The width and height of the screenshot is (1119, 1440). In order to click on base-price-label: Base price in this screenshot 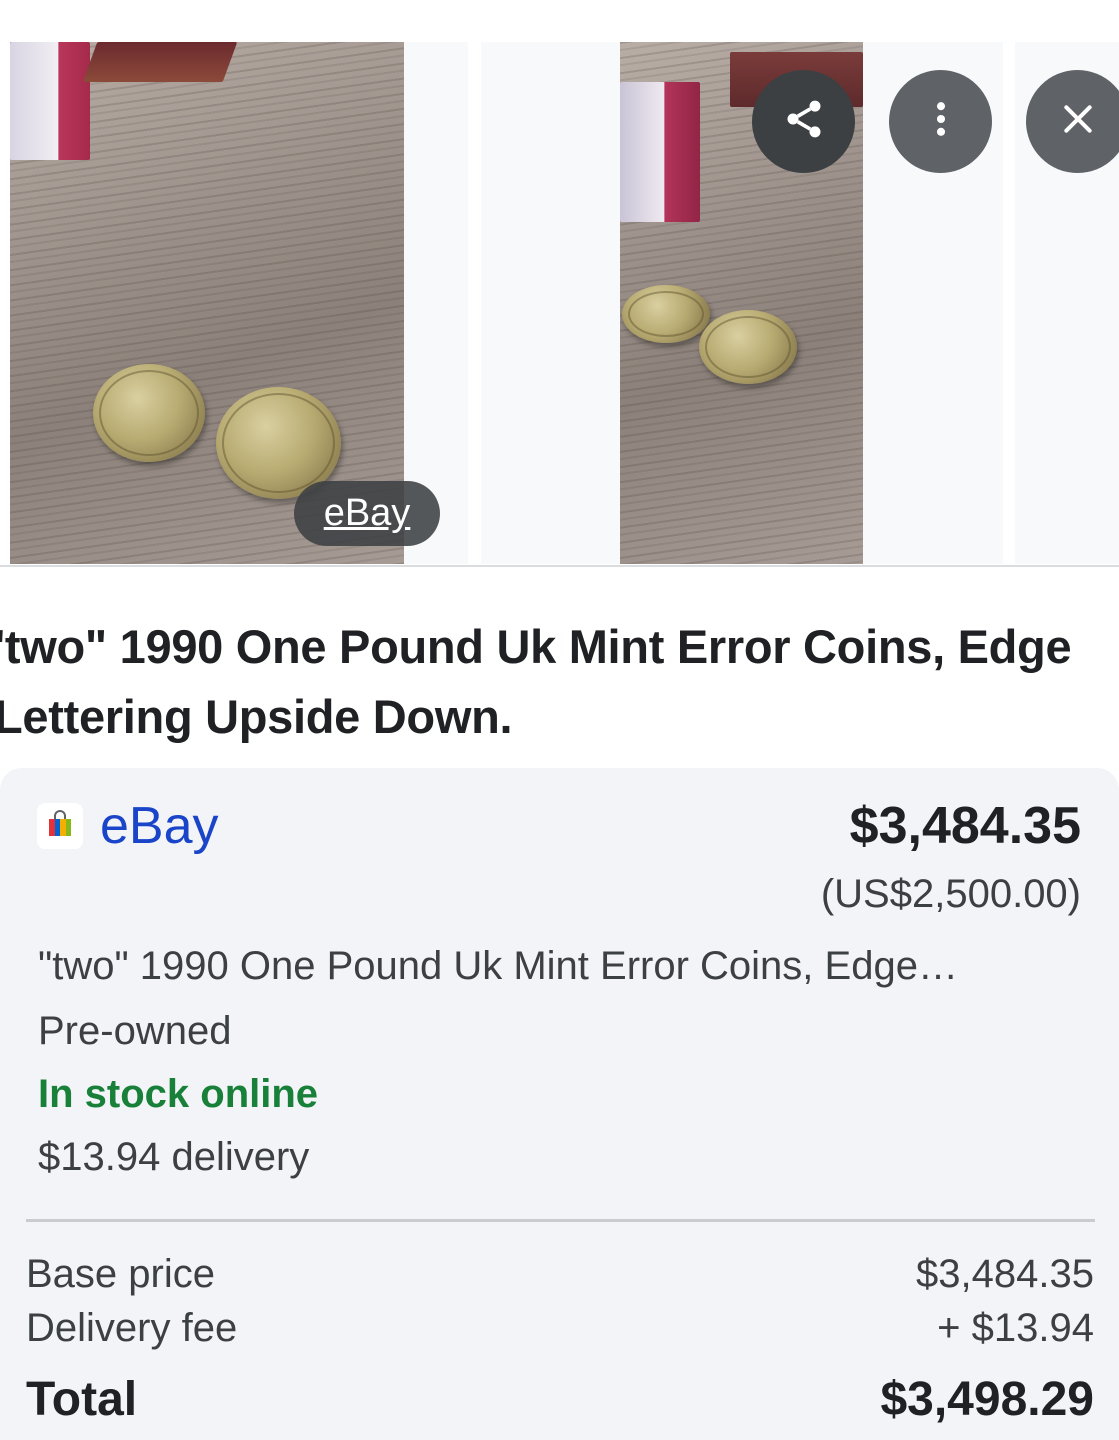, I will do `click(120, 1274)`.